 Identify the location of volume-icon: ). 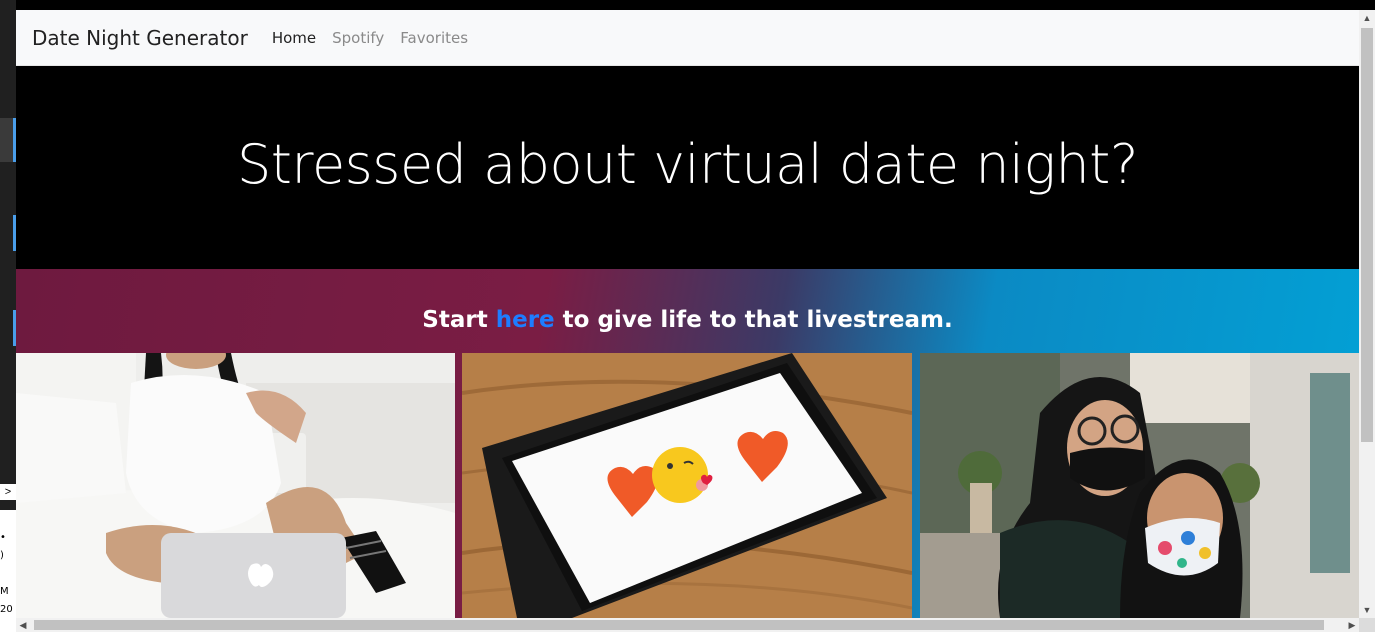
(2, 555).